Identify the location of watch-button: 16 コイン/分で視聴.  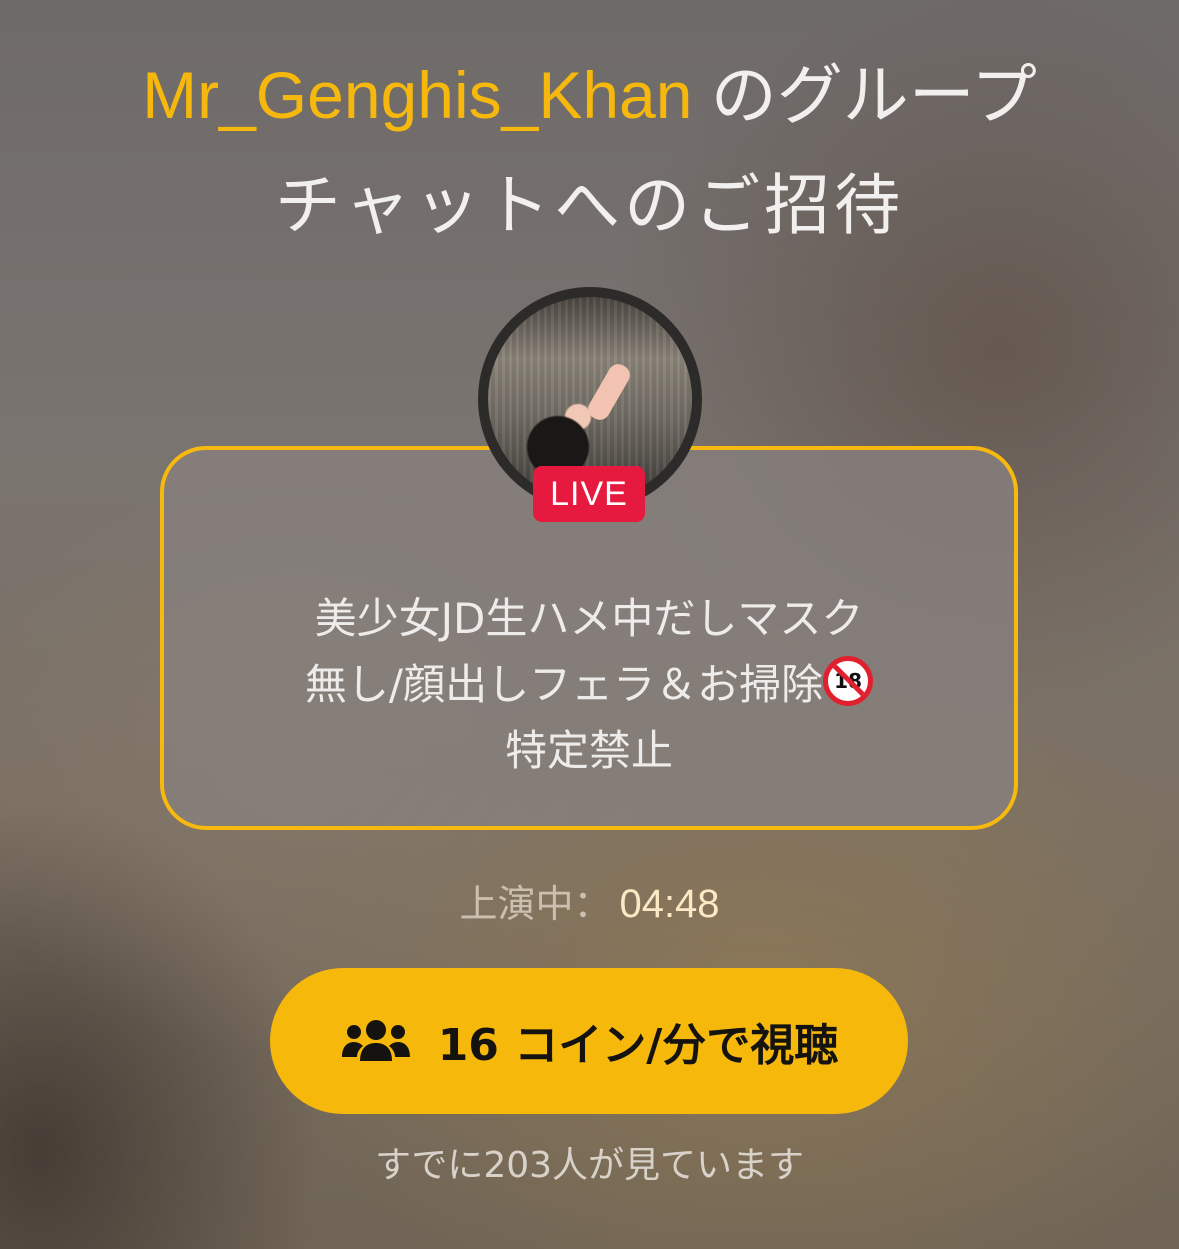
(589, 1041).